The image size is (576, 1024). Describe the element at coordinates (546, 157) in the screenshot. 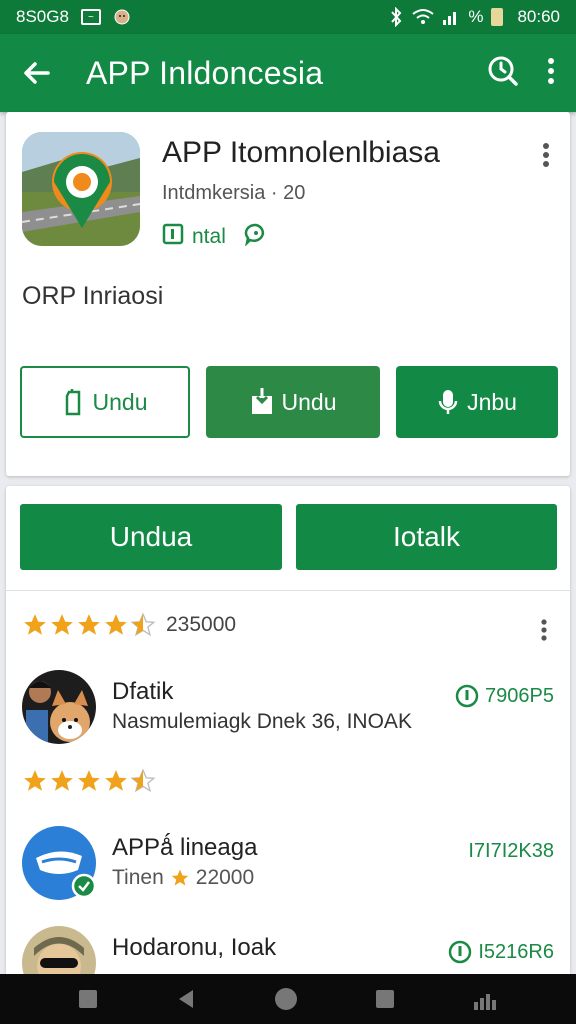

I see `card-more-icon` at that location.